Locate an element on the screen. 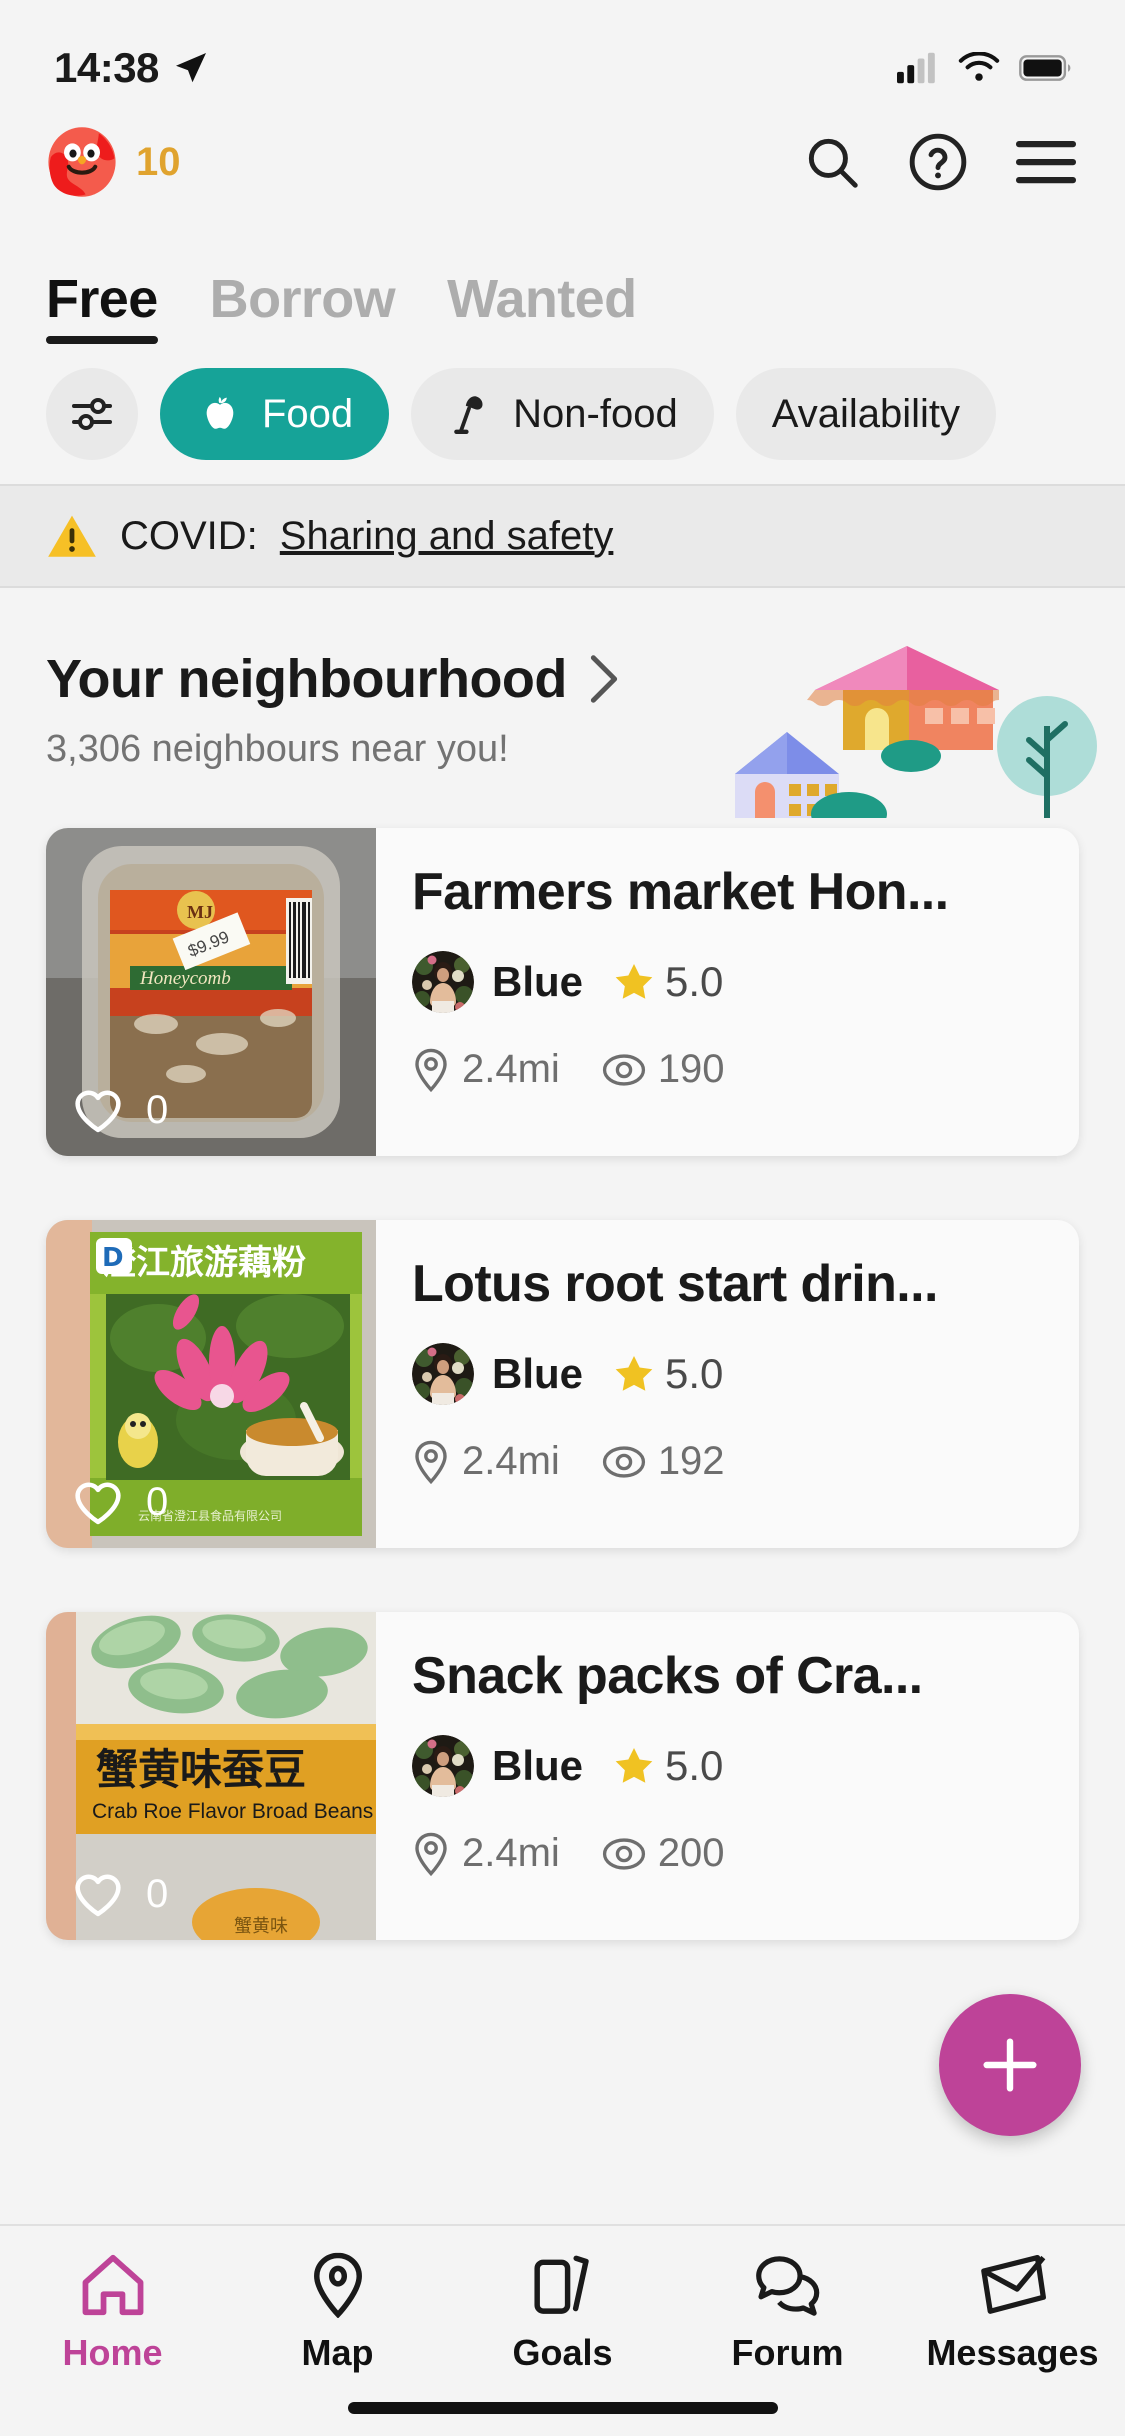 This screenshot has width=1125, height=2436. filter-settings-button is located at coordinates (92, 414).